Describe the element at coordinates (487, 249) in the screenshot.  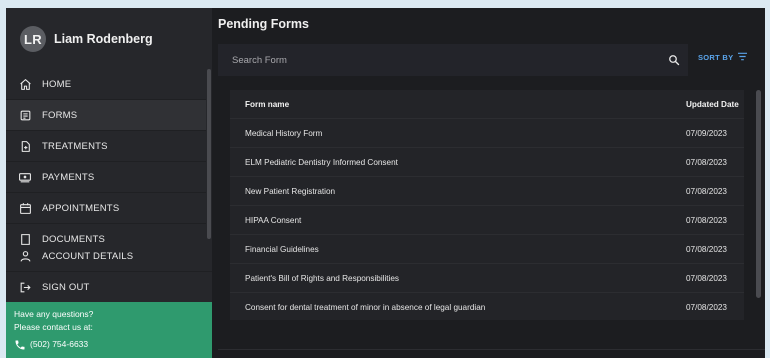
I see `table-row: Financial Guidelines 07/08/2023` at that location.